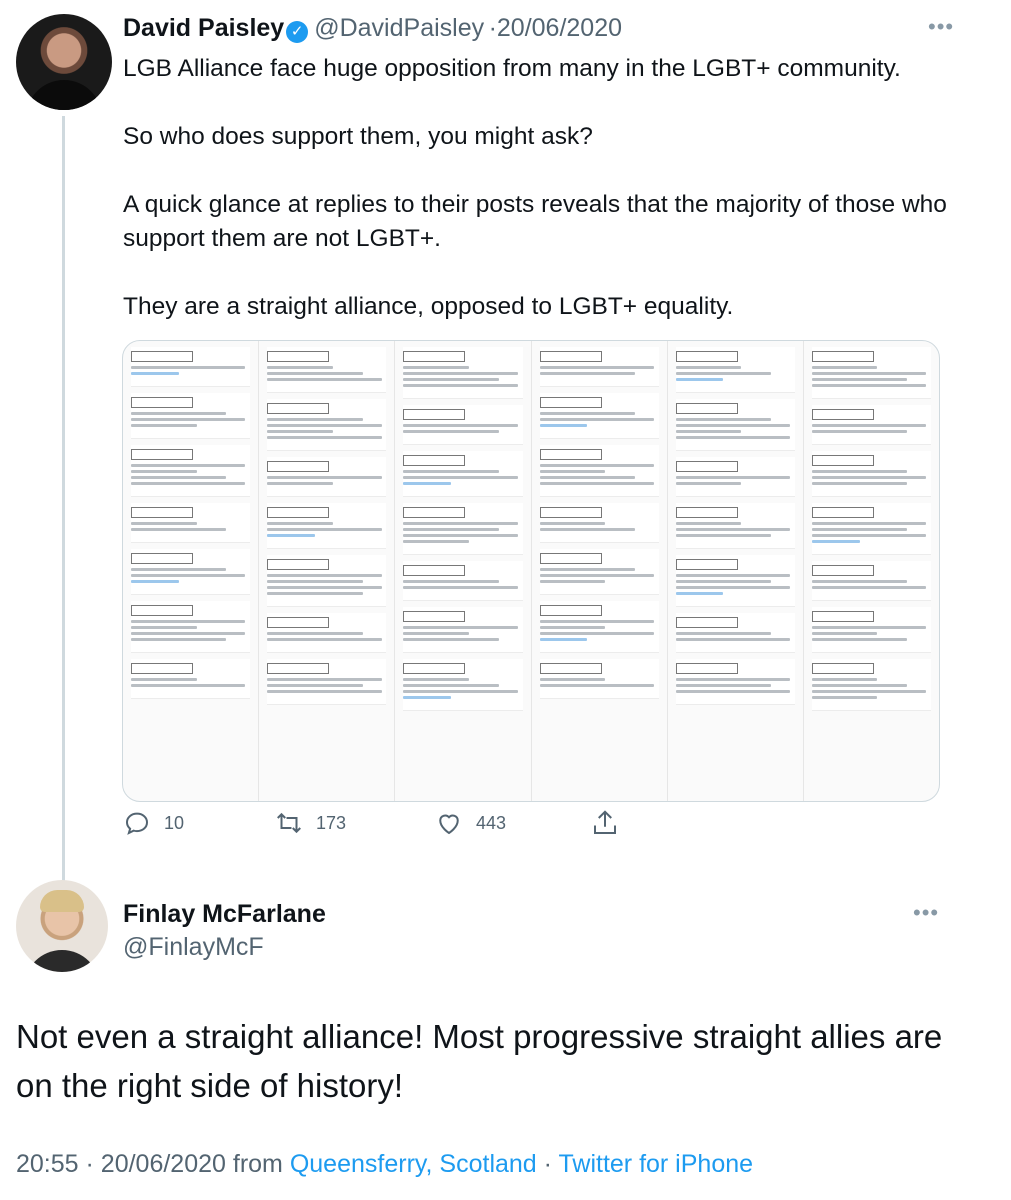 Image resolution: width=1011 pixels, height=1200 pixels. I want to click on like-button: 443, so click(470, 823).